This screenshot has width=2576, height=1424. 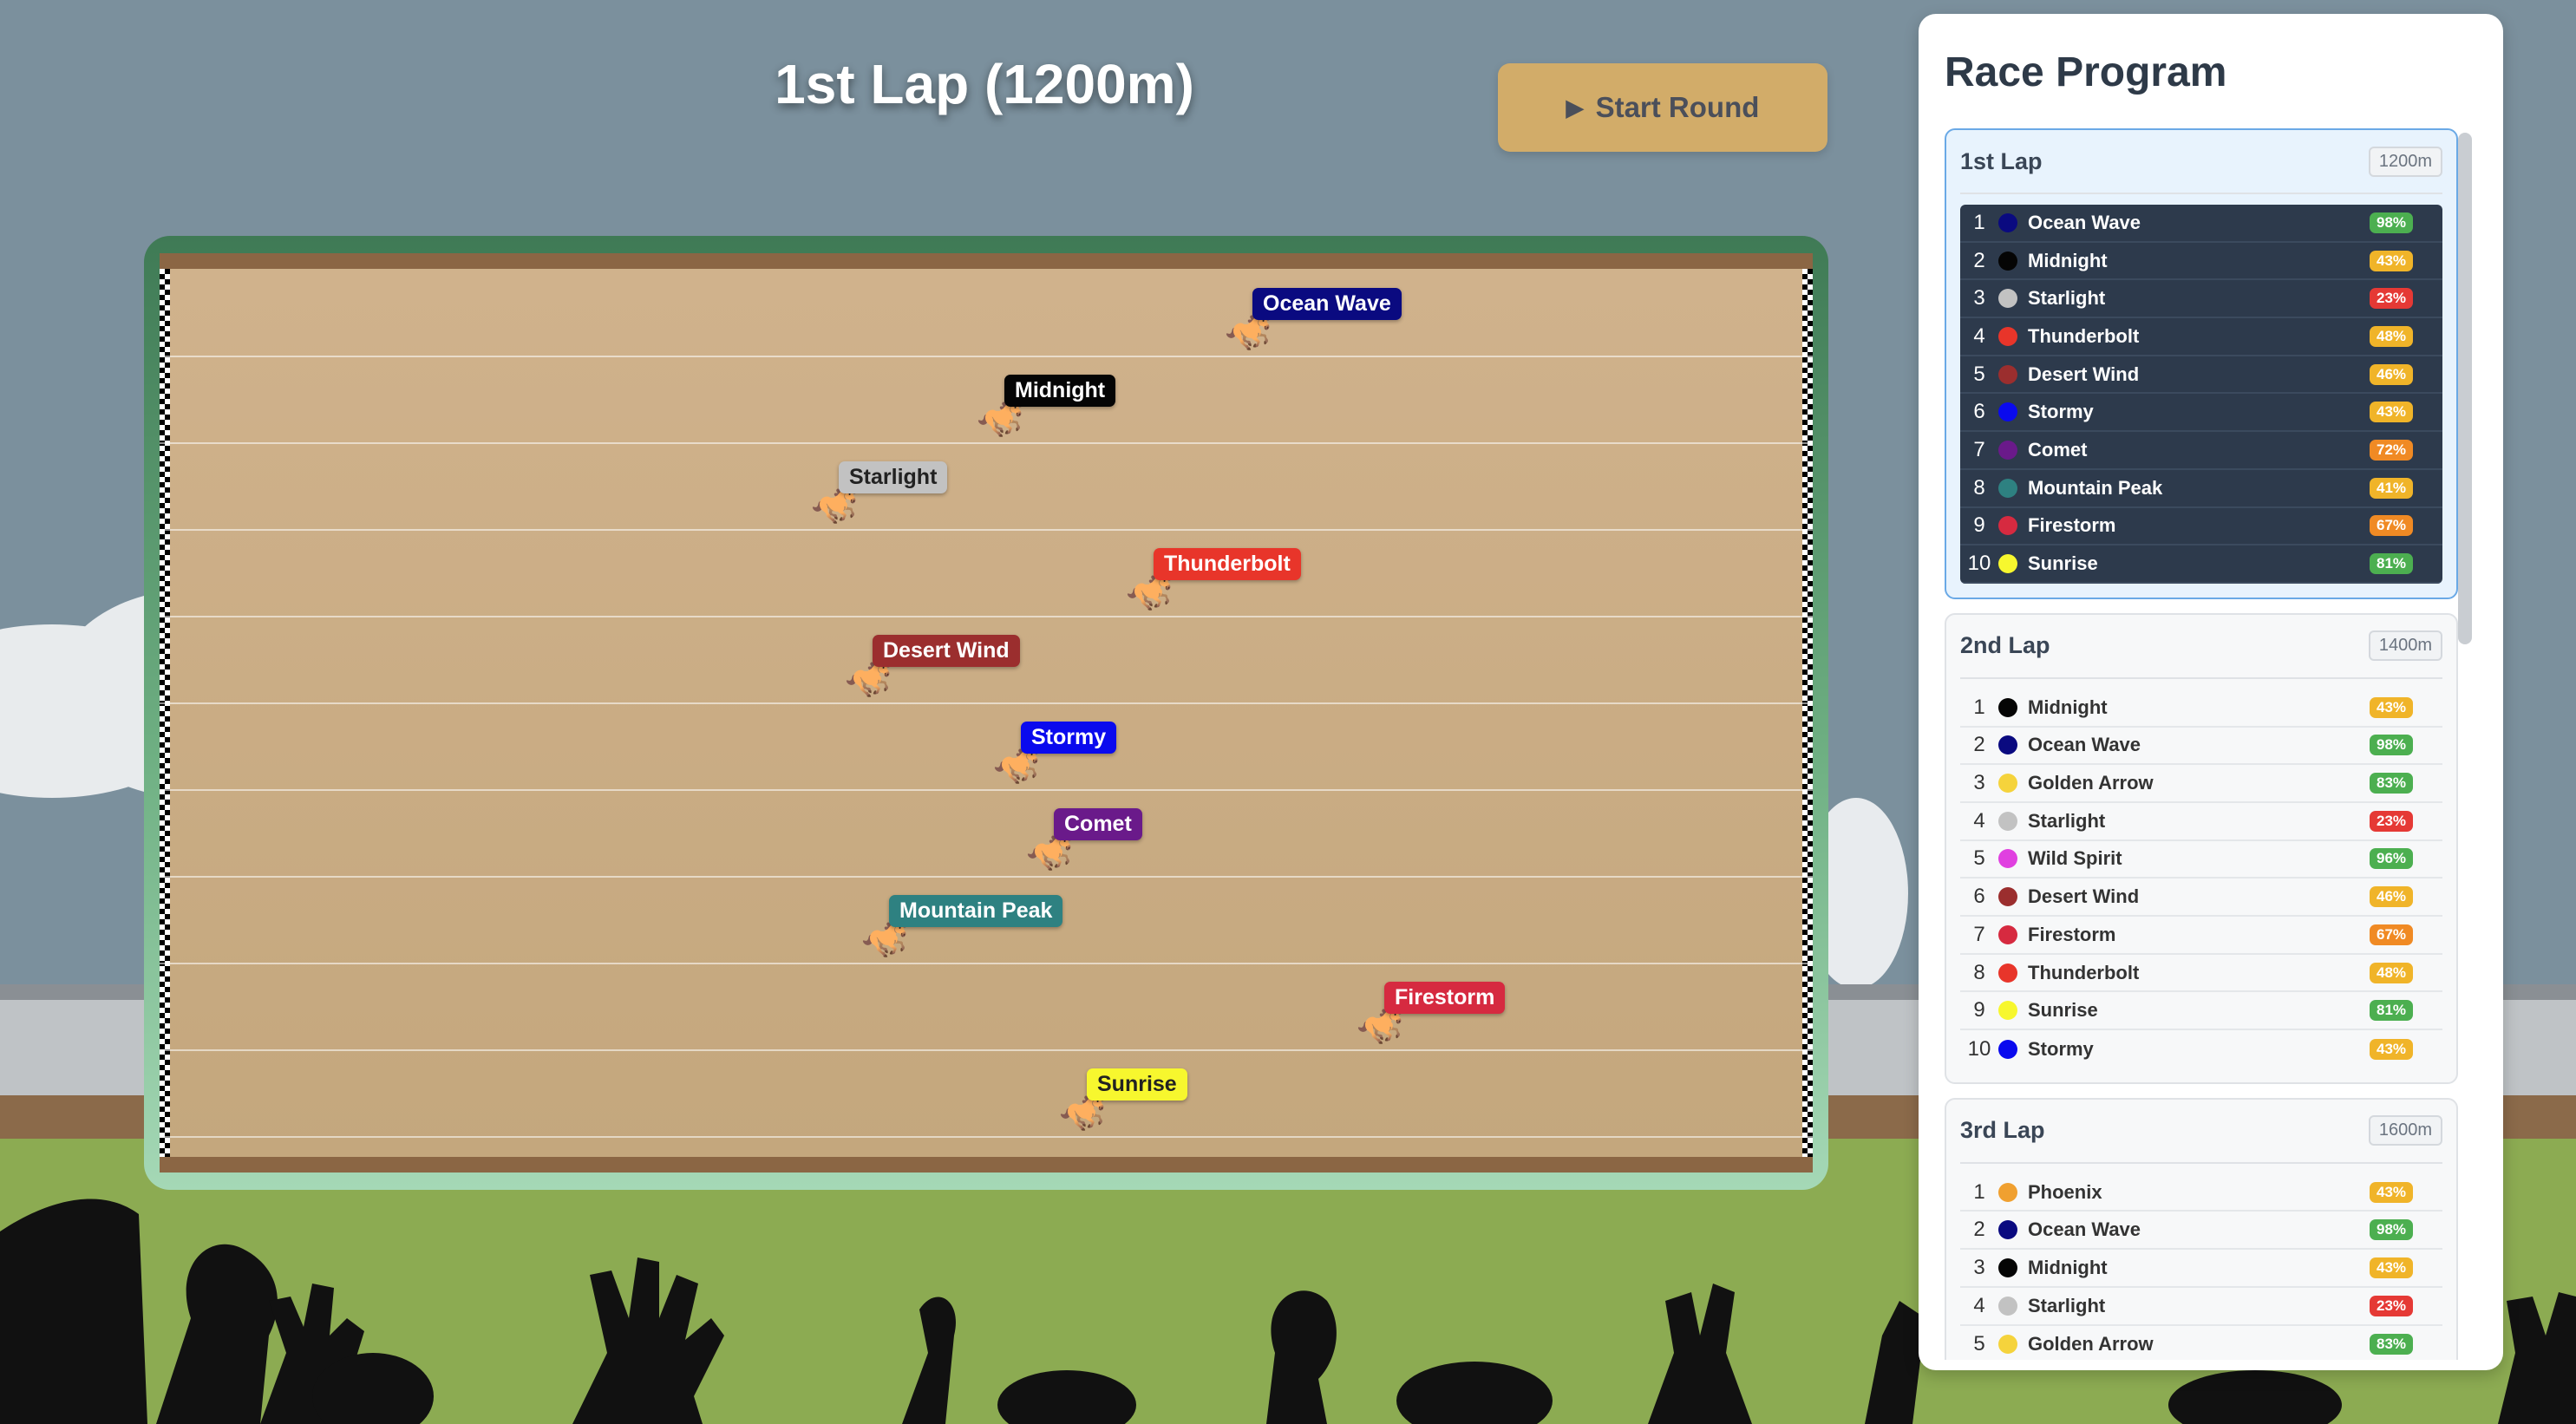 I want to click on entry-position: 10, so click(x=1979, y=564).